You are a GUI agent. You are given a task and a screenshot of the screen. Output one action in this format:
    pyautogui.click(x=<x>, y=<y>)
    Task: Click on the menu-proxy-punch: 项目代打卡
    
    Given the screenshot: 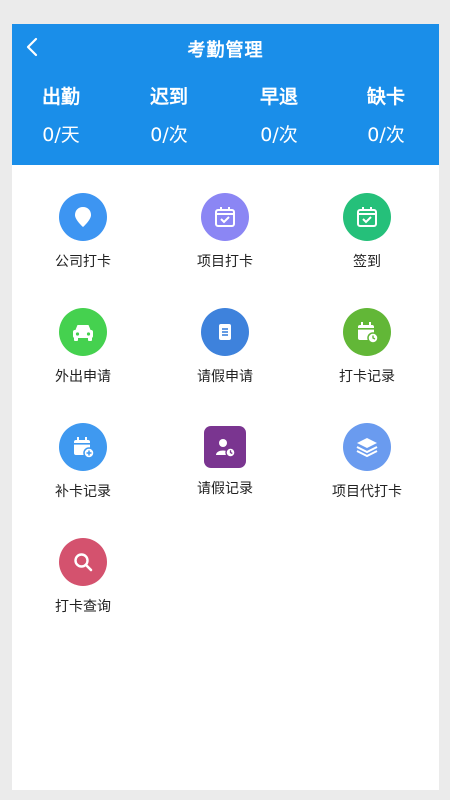 What is the action you would take?
    pyautogui.click(x=367, y=472)
    